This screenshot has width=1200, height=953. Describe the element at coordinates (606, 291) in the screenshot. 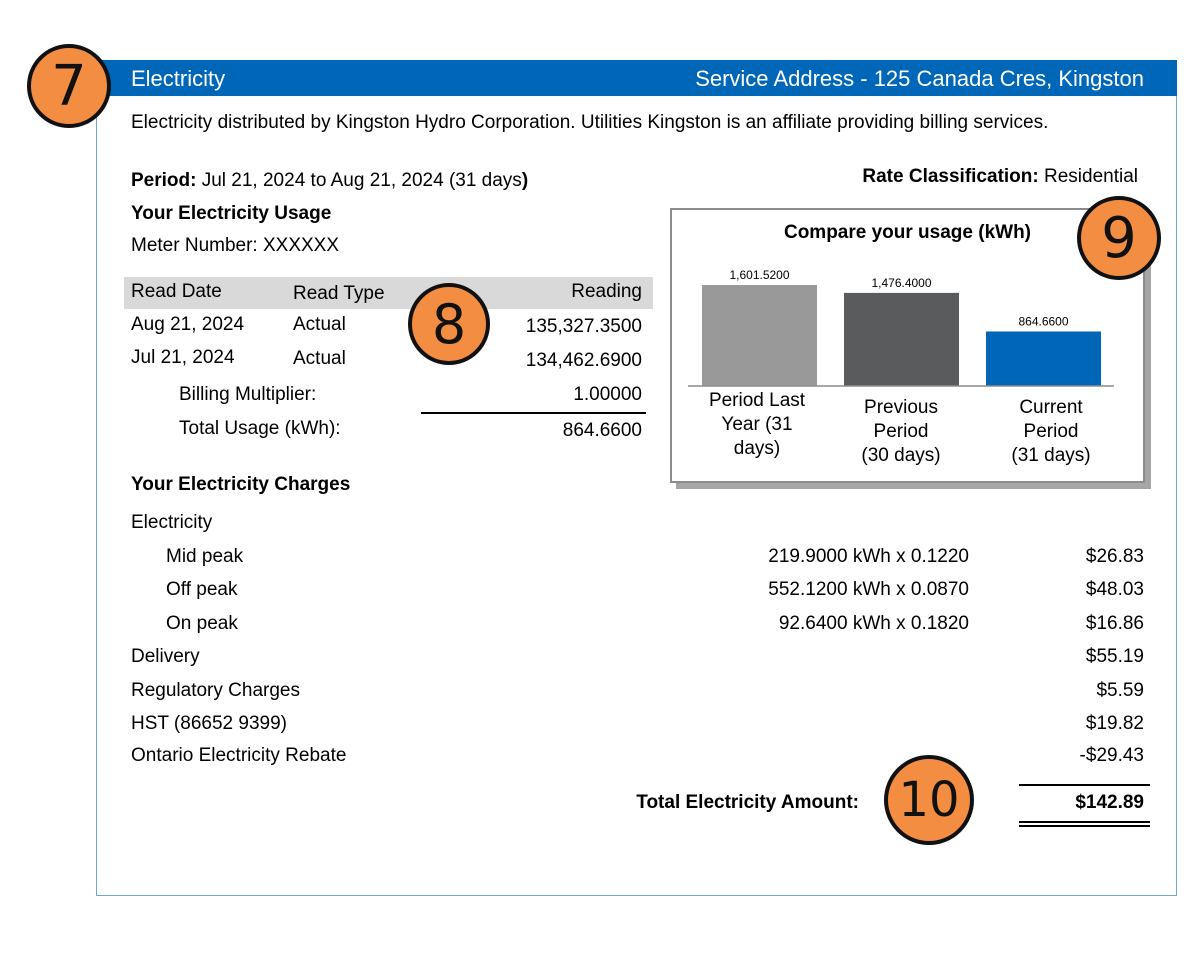

I see `column-reading: Reading` at that location.